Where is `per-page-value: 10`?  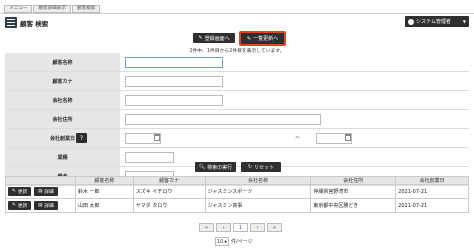
per-page-value: 10 is located at coordinates (220, 241).